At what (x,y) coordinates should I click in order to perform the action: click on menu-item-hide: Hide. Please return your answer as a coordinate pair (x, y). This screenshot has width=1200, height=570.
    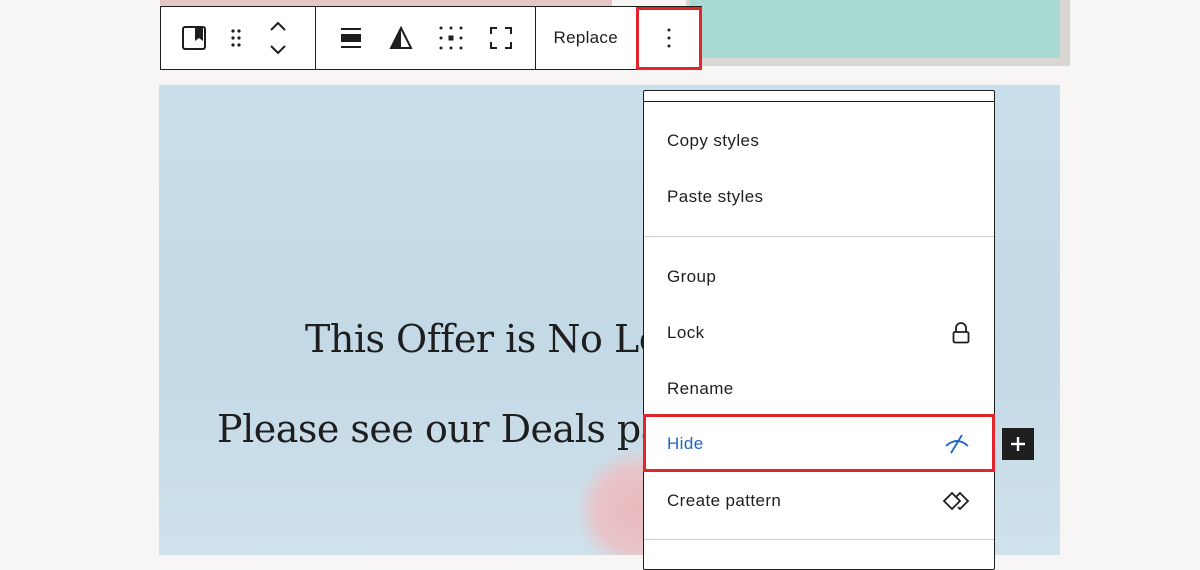
    Looking at the image, I should click on (819, 444).